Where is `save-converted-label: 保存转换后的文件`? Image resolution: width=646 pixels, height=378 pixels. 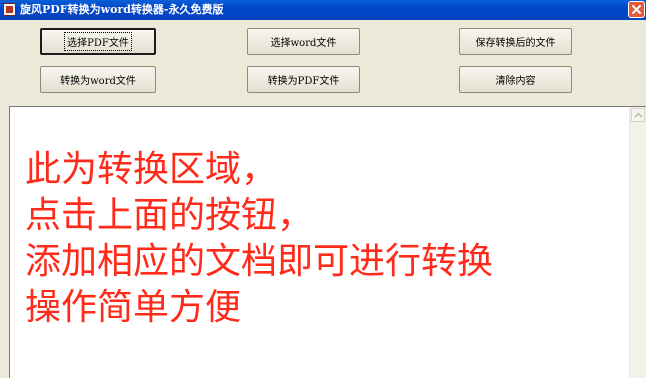
save-converted-label: 保存转换后的文件 is located at coordinates (515, 43).